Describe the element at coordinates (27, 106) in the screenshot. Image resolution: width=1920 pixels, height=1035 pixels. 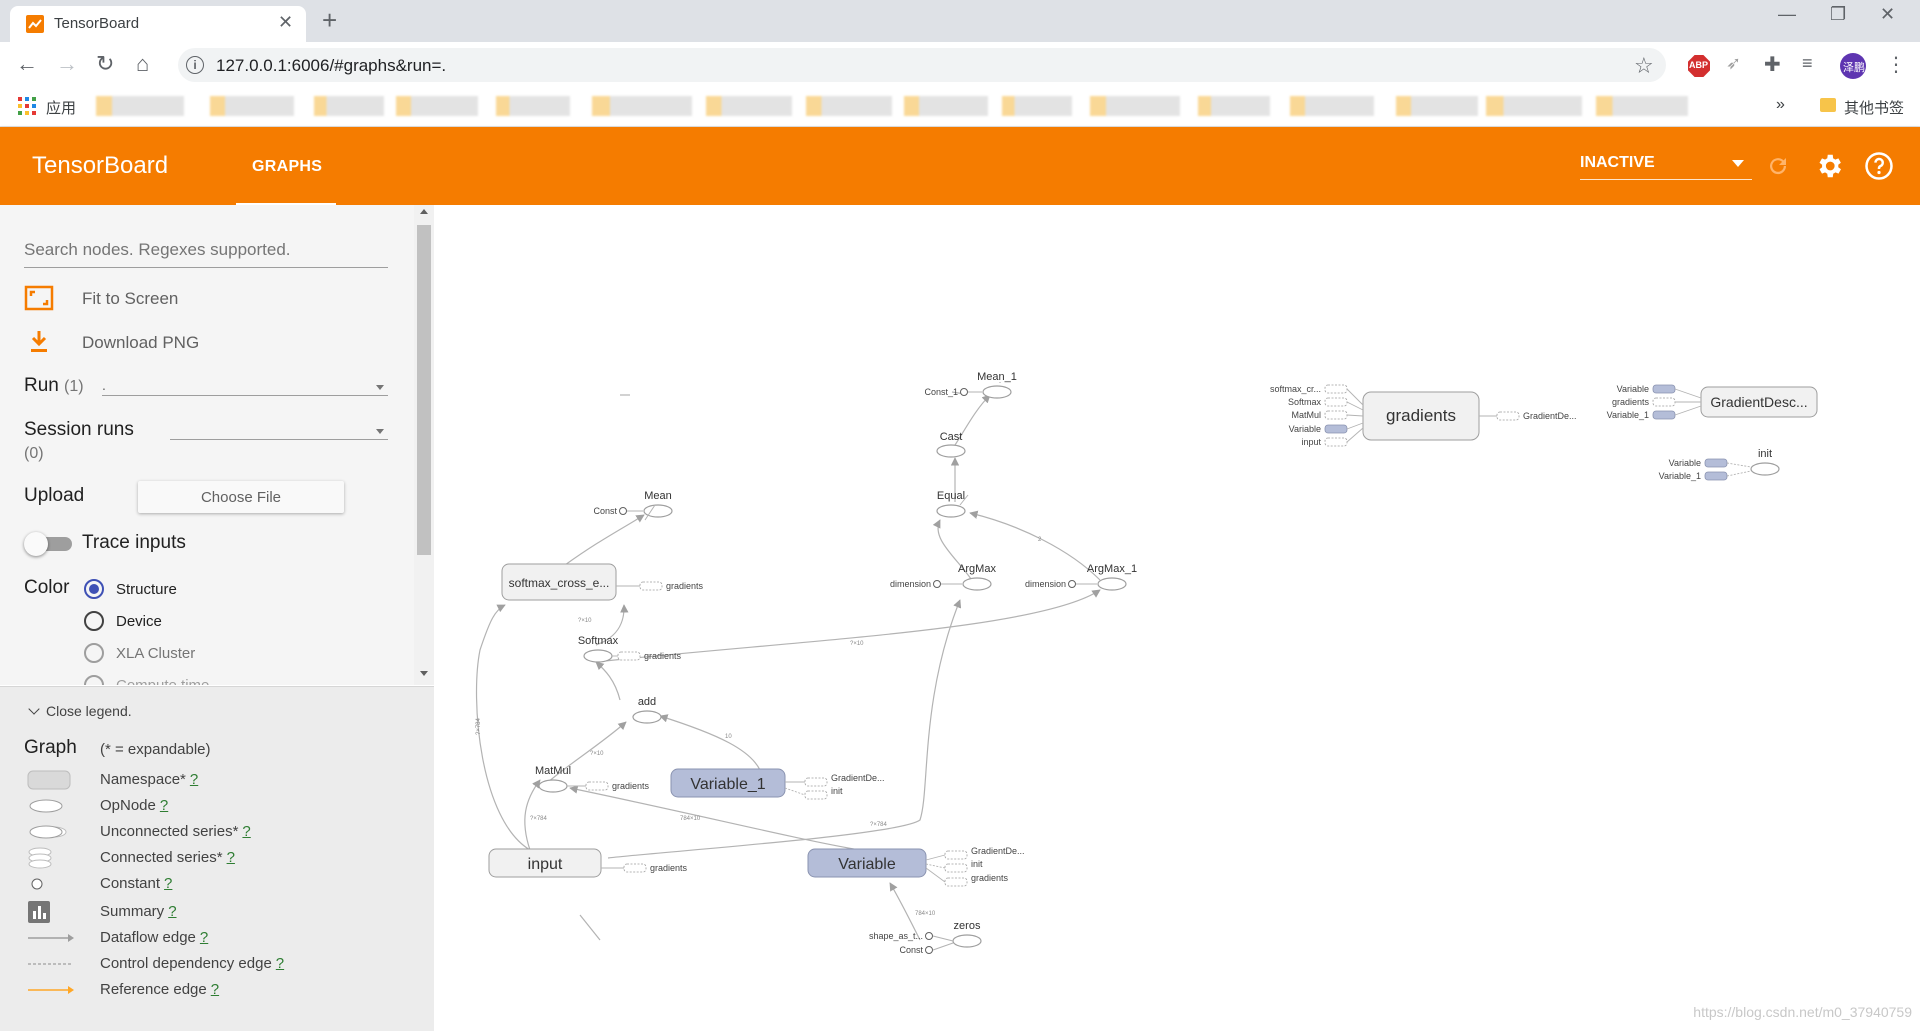
I see `apps-grid-icon` at that location.